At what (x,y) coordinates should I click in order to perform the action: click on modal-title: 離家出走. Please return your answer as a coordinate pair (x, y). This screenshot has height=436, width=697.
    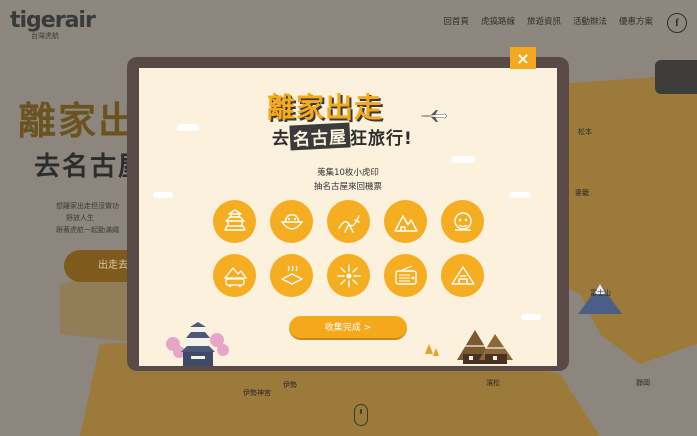
    Looking at the image, I should click on (325, 107).